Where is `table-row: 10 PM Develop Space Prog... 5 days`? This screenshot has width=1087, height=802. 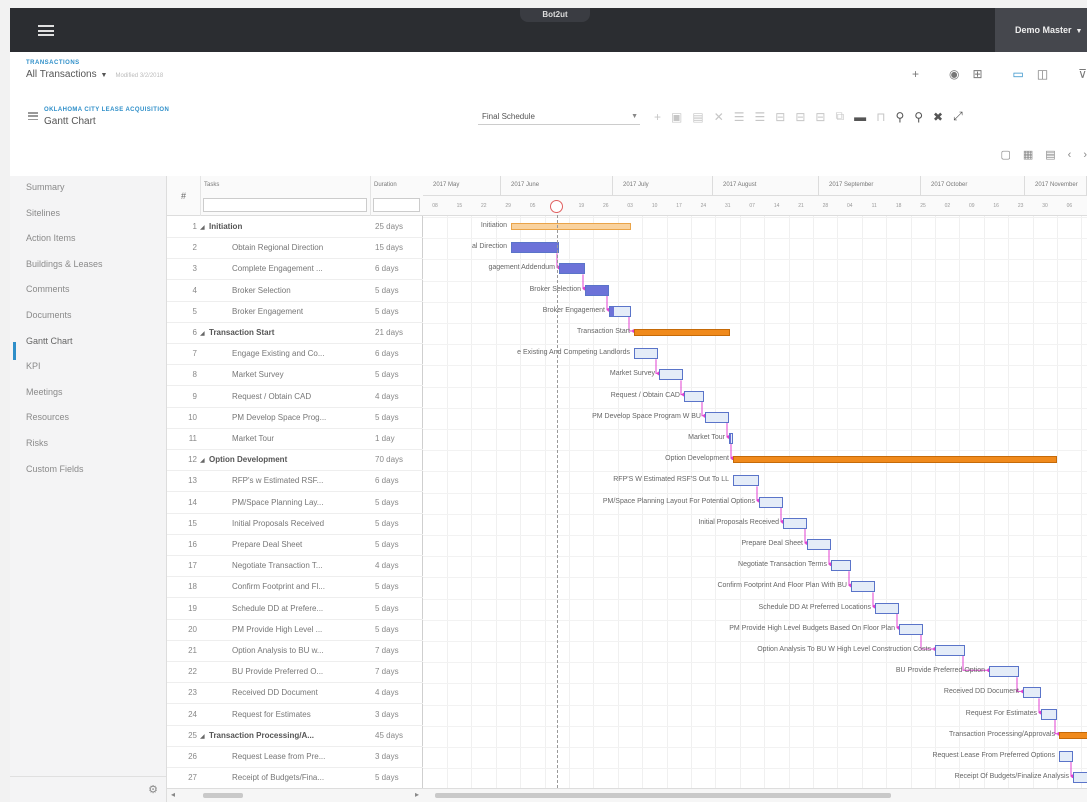 table-row: 10 PM Develop Space Prog... 5 days is located at coordinates (295, 418).